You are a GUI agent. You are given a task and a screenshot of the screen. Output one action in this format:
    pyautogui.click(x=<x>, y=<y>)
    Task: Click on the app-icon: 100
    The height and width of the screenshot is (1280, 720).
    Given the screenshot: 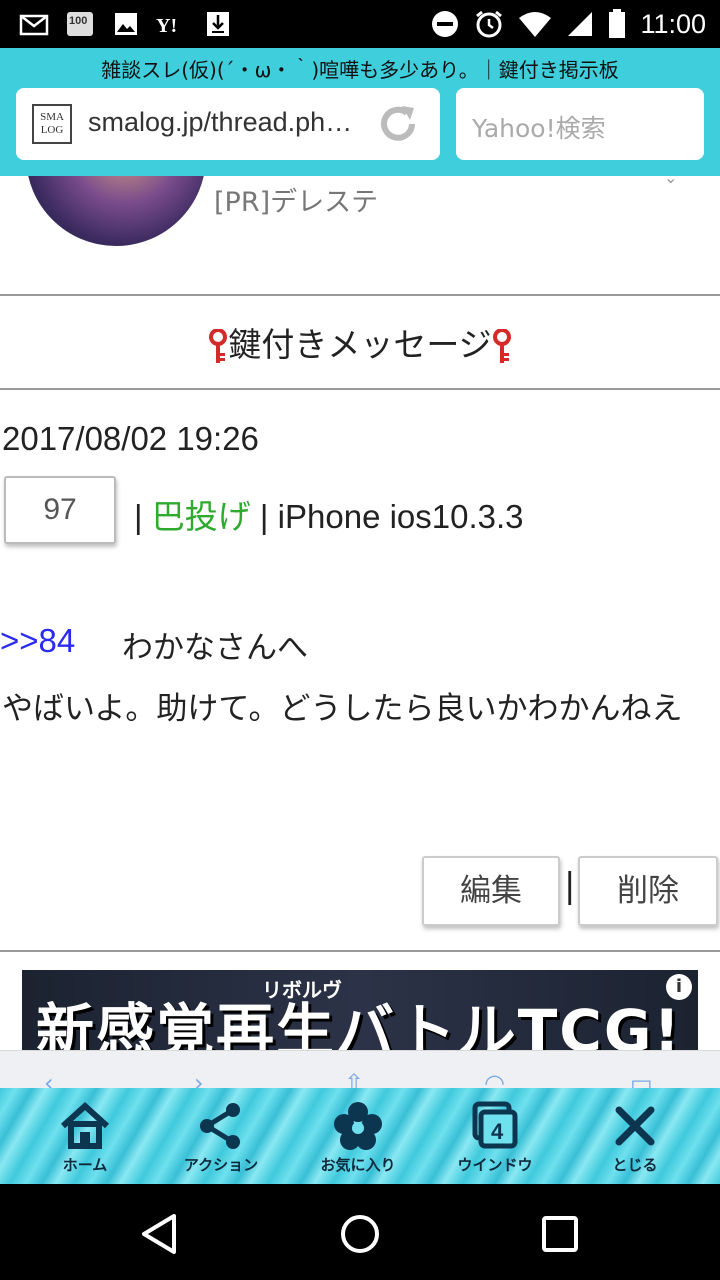 What is the action you would take?
    pyautogui.click(x=80, y=24)
    